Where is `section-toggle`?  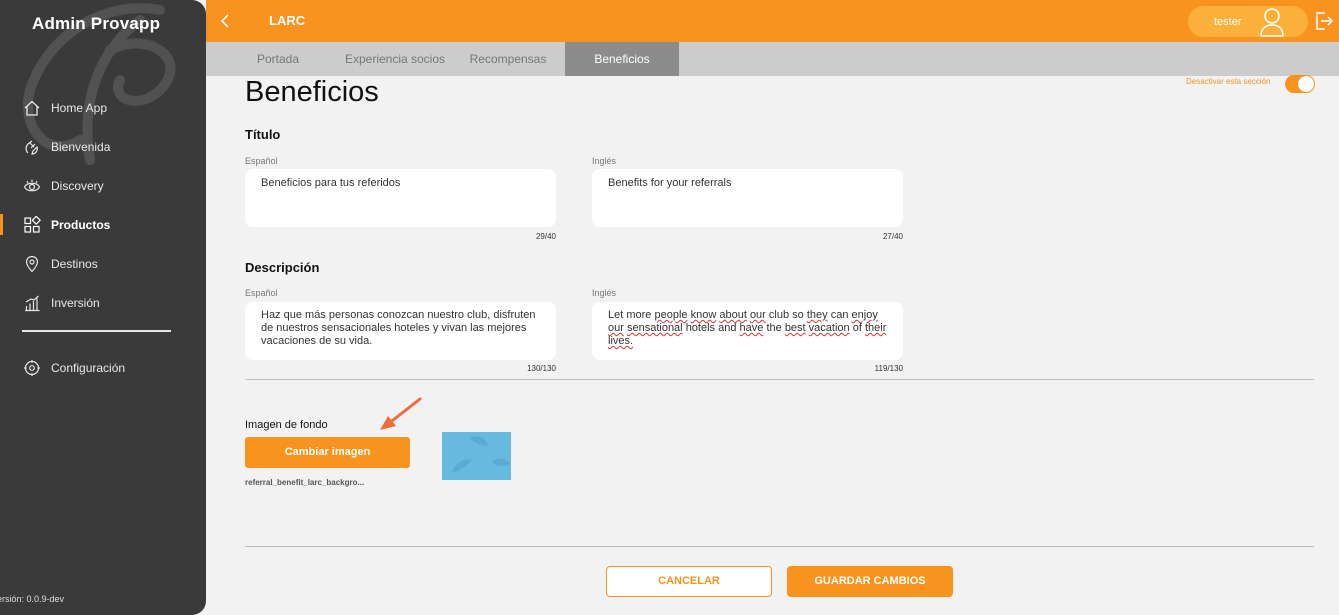
section-toggle is located at coordinates (1300, 84).